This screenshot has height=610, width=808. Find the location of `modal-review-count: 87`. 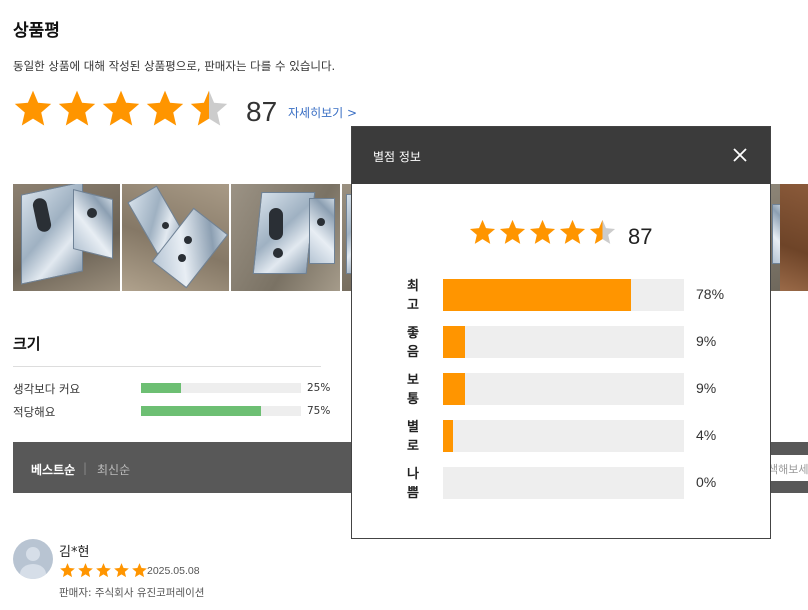

modal-review-count: 87 is located at coordinates (640, 236).